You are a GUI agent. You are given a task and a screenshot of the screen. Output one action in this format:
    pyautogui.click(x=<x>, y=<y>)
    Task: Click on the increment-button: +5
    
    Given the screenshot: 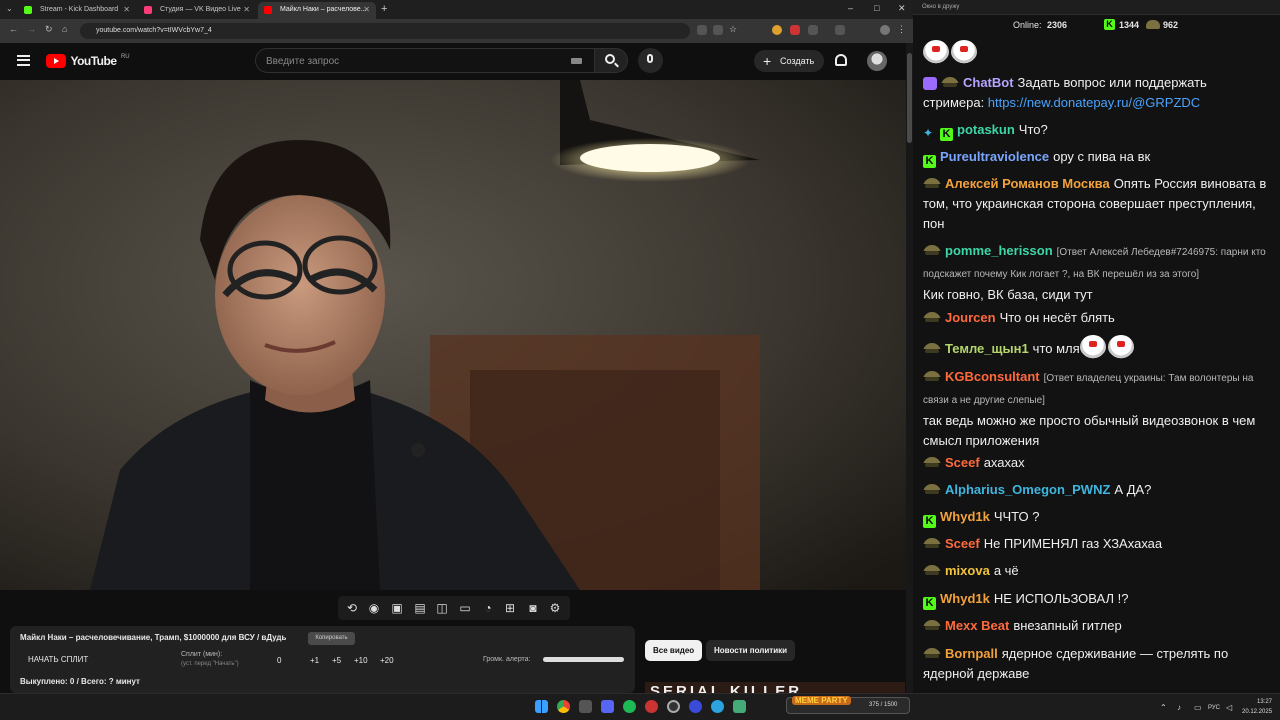 What is the action you would take?
    pyautogui.click(x=336, y=660)
    